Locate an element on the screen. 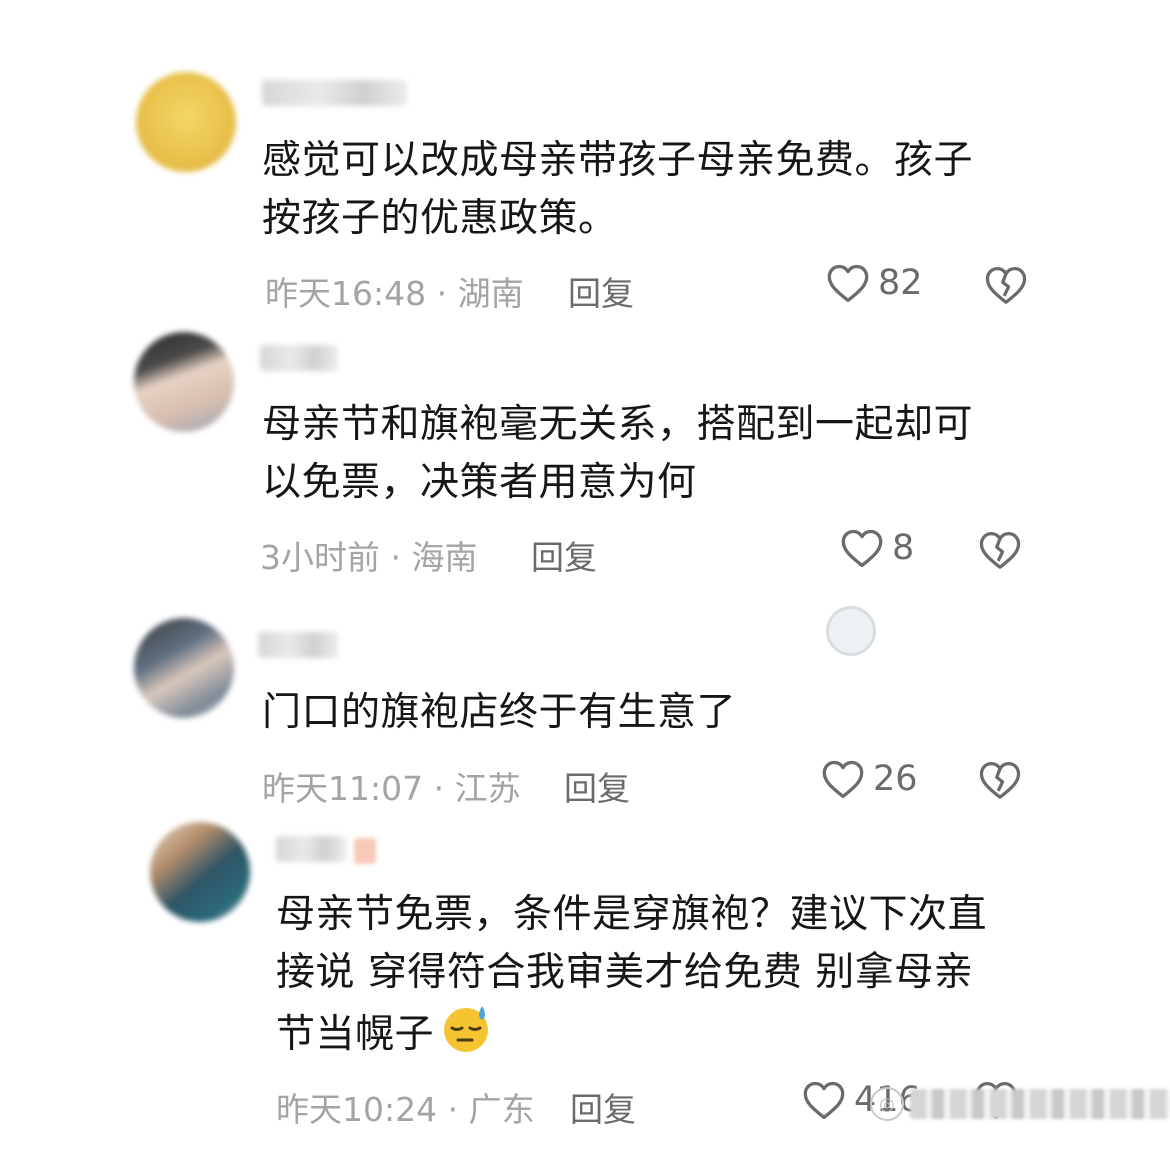  comment-text: 母亲节和旗袍毫无关系，搭配到一起却可 以免票，决策者用意为何 is located at coordinates (618, 453).